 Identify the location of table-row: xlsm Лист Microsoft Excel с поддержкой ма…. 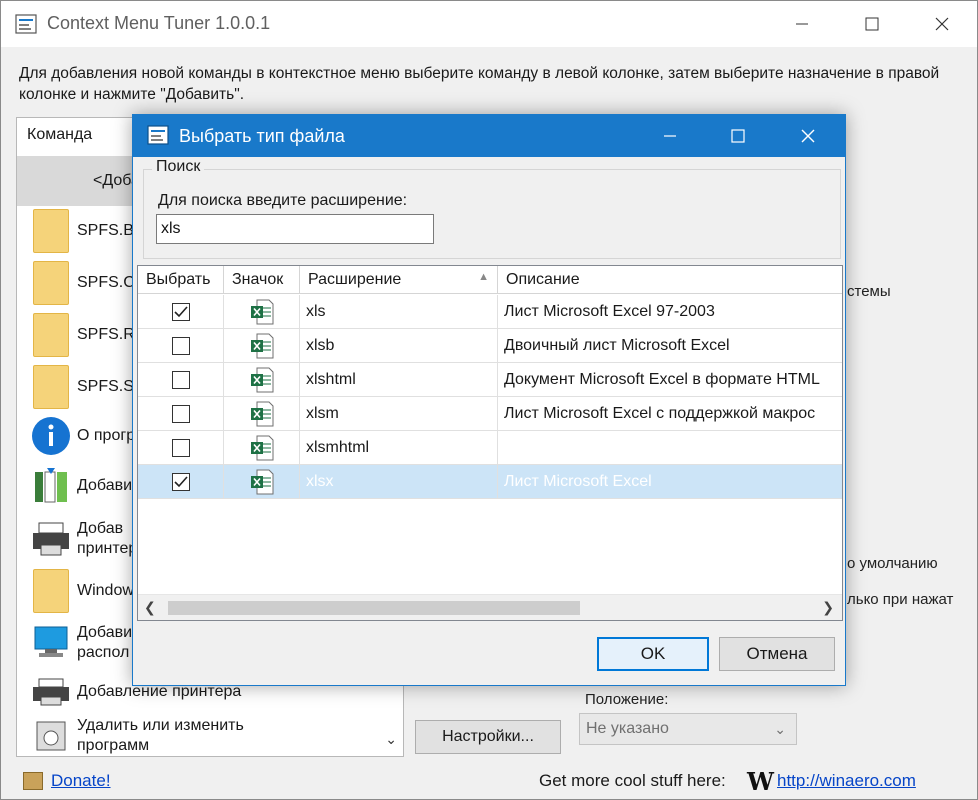
(490, 414).